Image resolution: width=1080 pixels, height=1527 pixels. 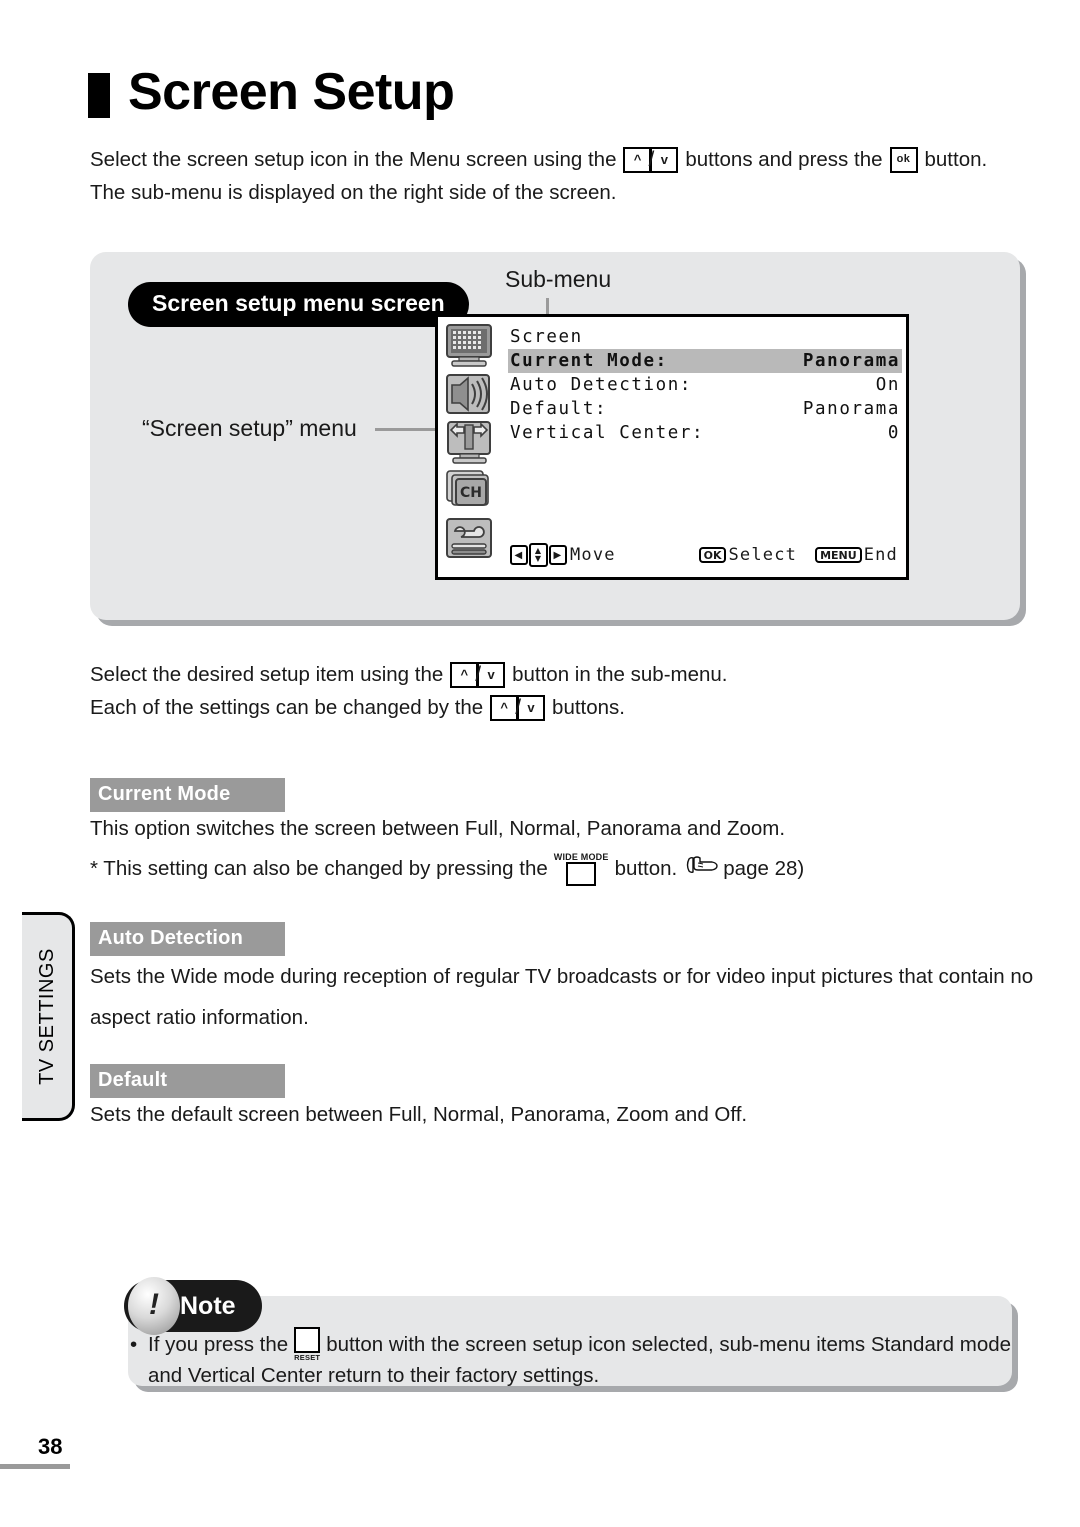 I want to click on ok-key-icon: ok, so click(x=903, y=159).